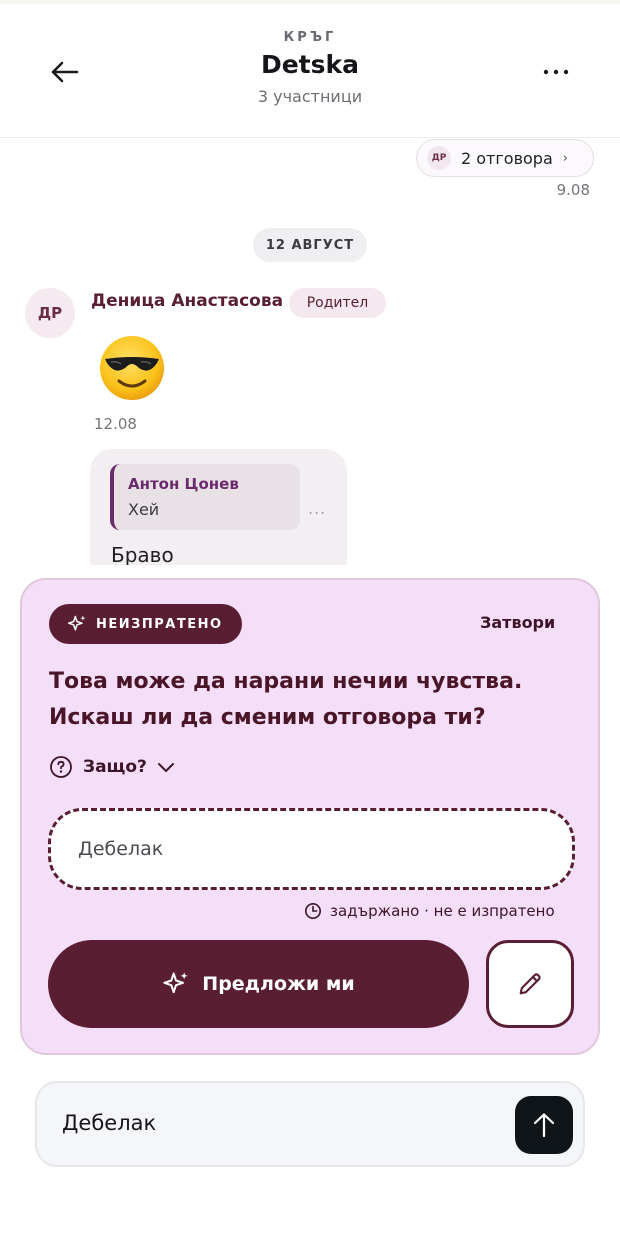 This screenshot has width=620, height=1241. I want to click on circle-kicker: КРЪГ, so click(310, 37).